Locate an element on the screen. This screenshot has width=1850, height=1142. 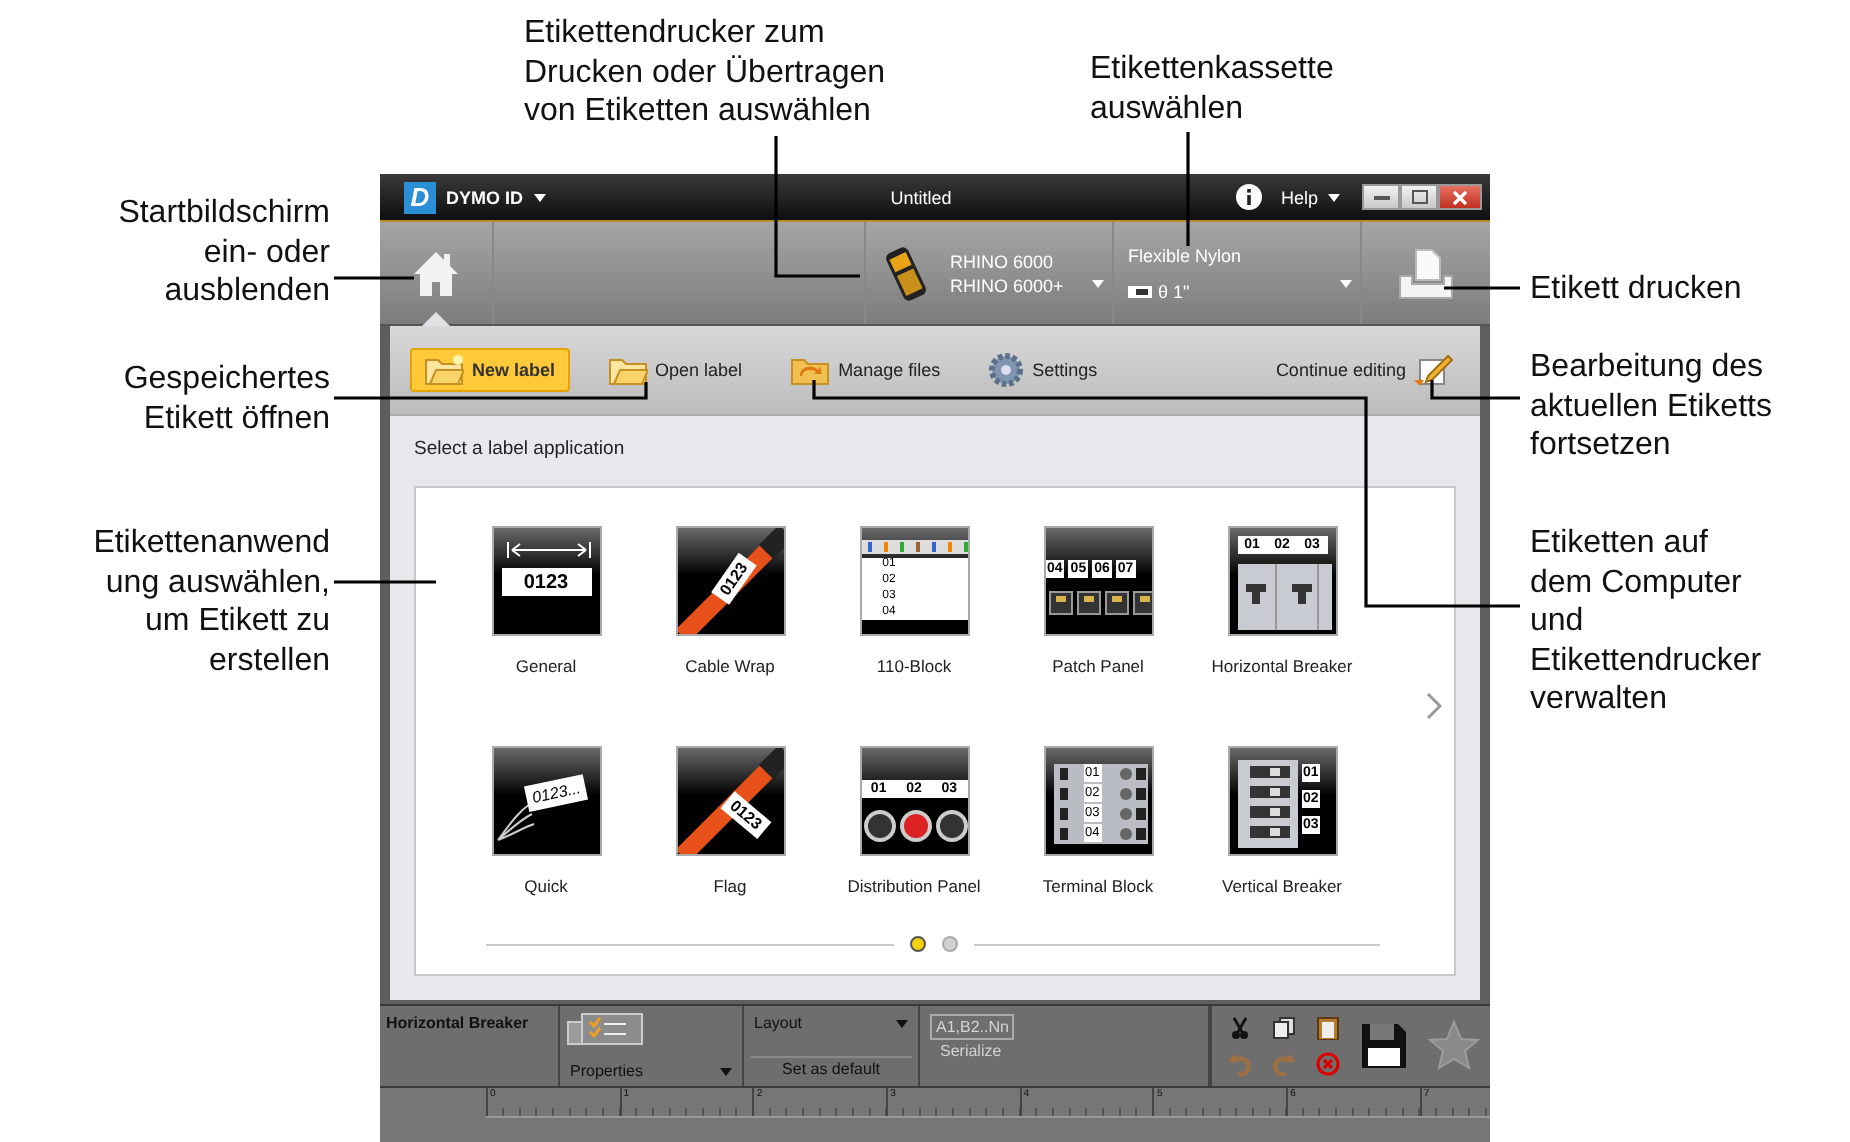
nav-button: Open label is located at coordinates (675, 370).